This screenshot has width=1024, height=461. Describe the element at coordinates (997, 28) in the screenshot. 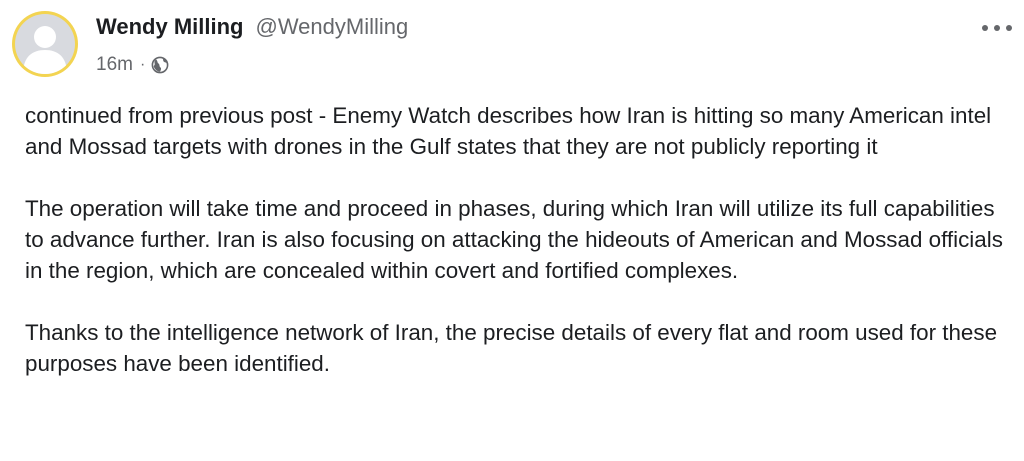

I see `more-options-button` at that location.